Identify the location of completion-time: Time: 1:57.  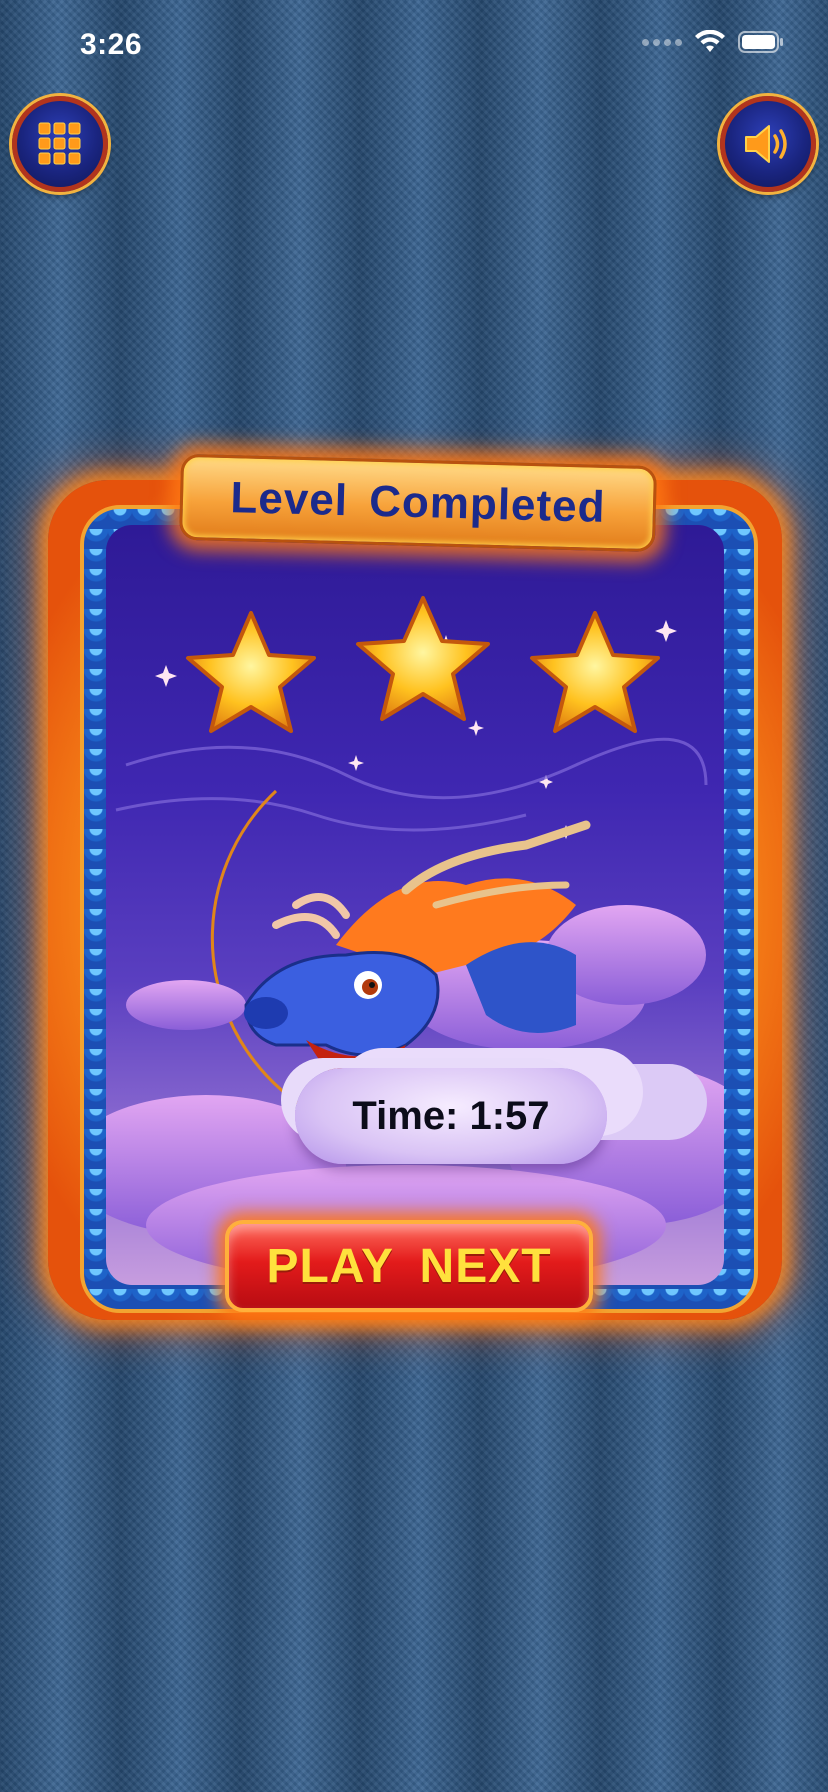
(451, 1115).